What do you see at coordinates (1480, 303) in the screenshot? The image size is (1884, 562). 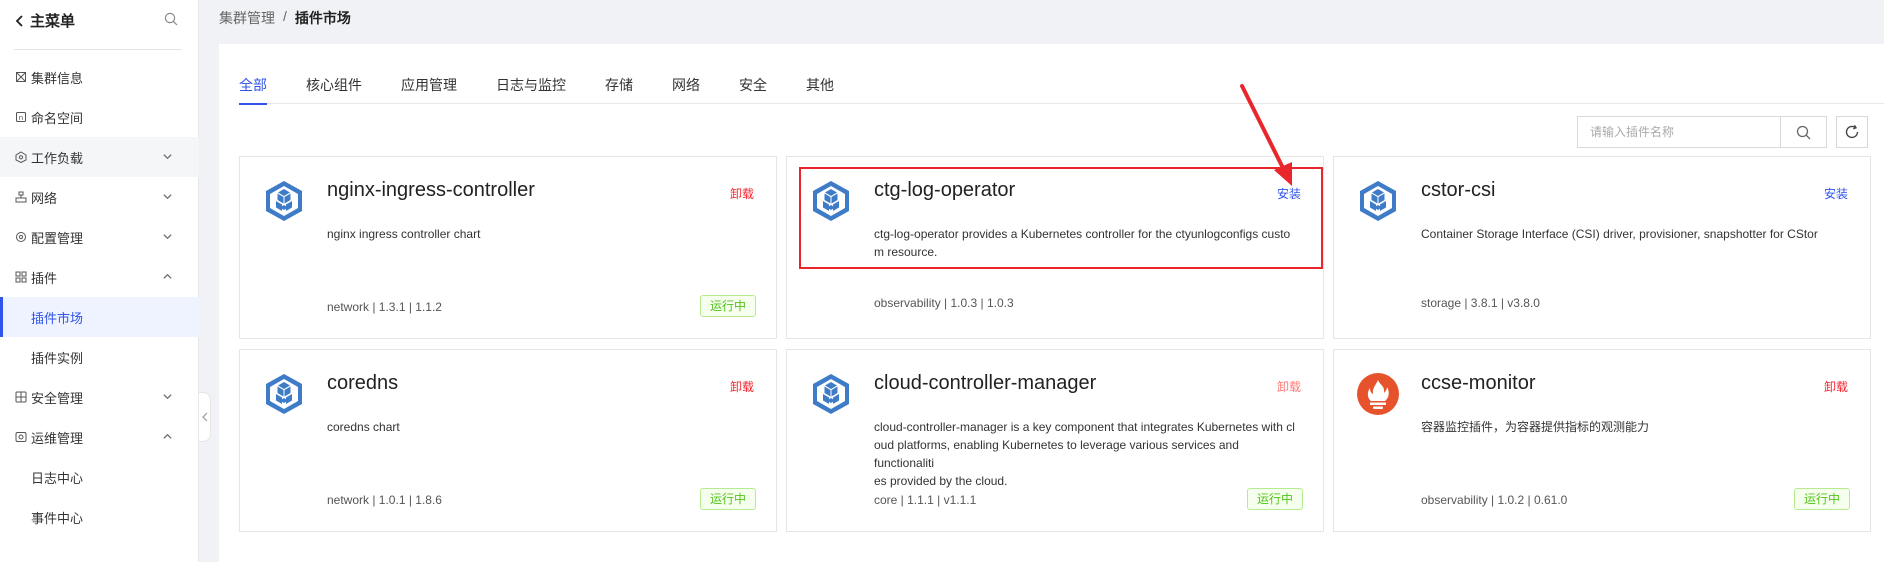 I see `plugin-meta: storage | 3.8.1 | v3.8.0` at bounding box center [1480, 303].